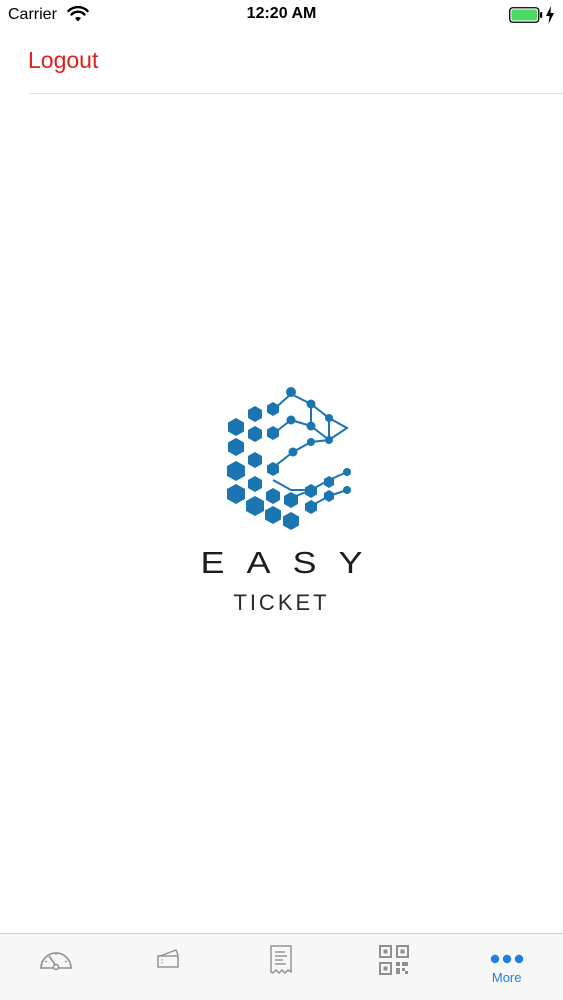 This screenshot has height=1000, width=563. I want to click on receipt-icon, so click(281, 959).